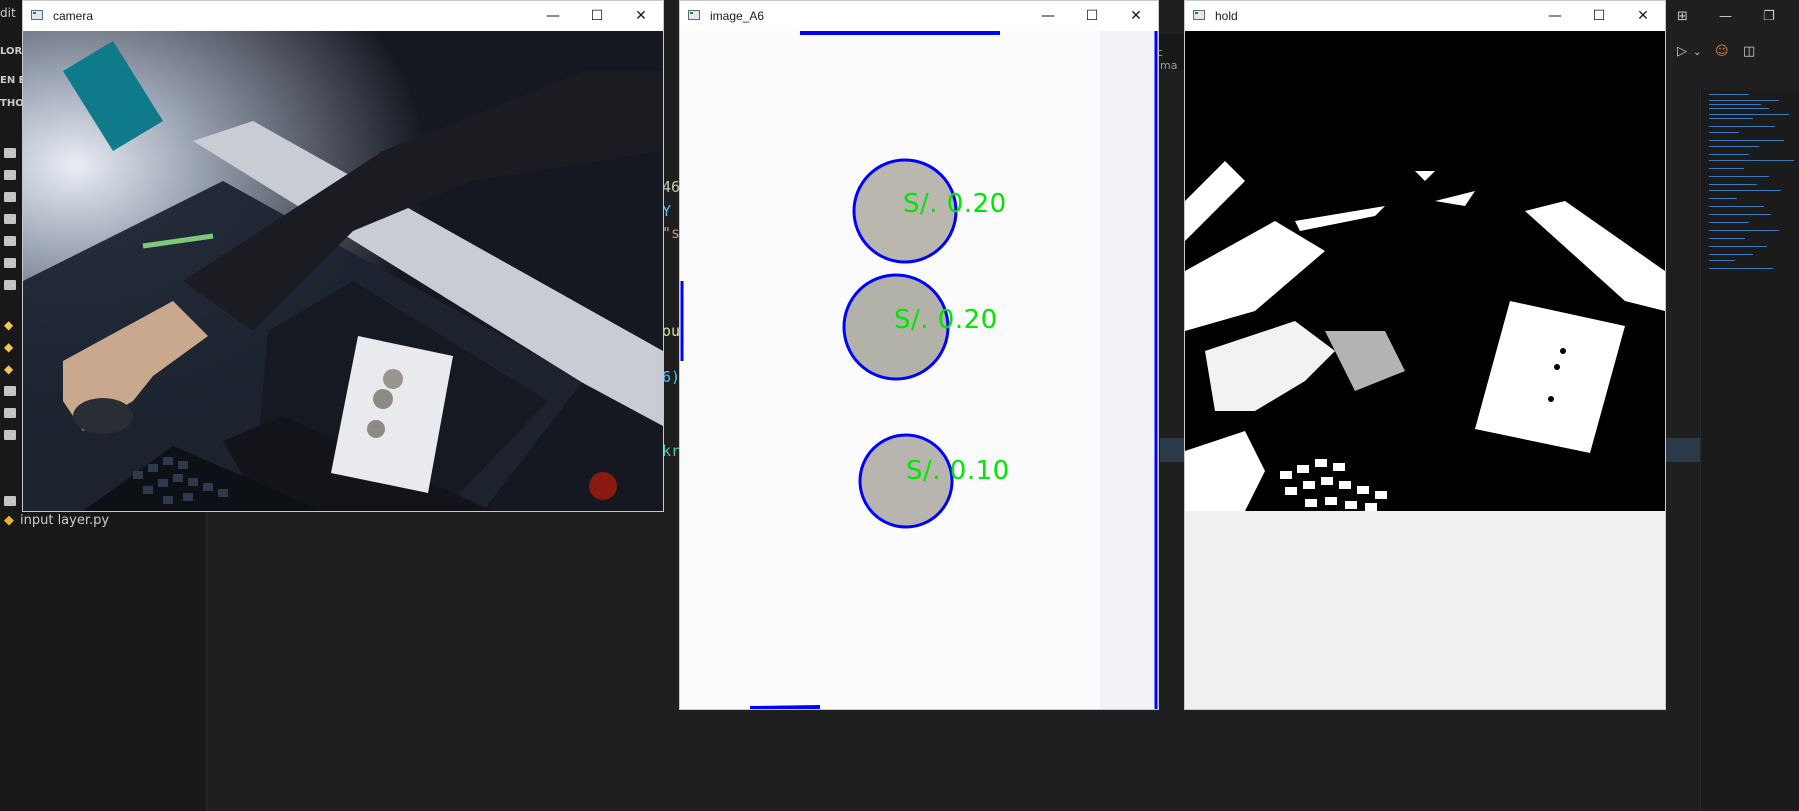 This screenshot has width=1799, height=811. I want to click on restore-icon: ❐, so click(1769, 16).